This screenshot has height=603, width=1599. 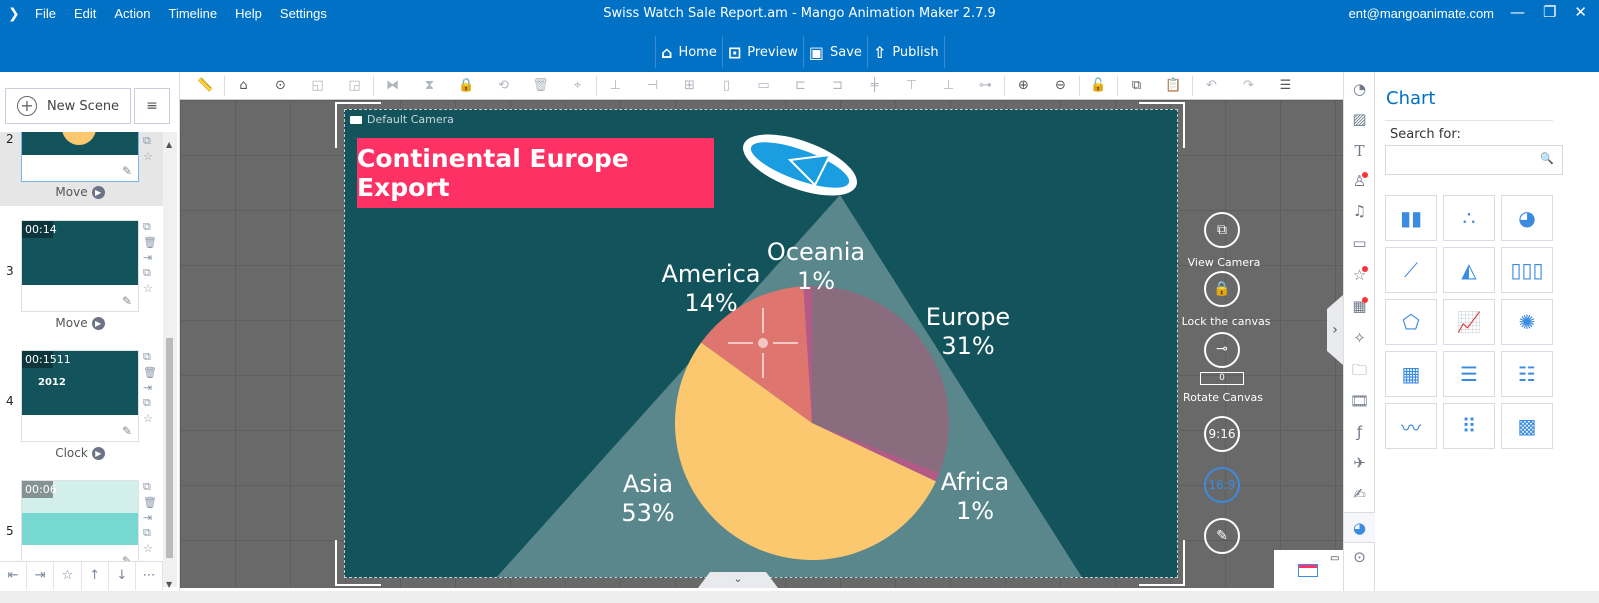 I want to click on distribute-h-icon: ▭, so click(x=763, y=85).